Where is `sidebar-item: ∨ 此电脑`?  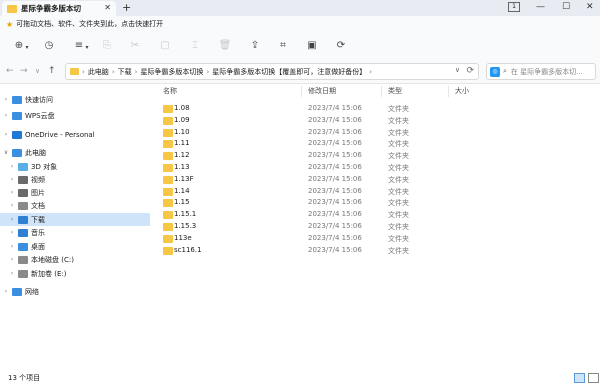 sidebar-item: ∨ 此电脑 is located at coordinates (75, 152).